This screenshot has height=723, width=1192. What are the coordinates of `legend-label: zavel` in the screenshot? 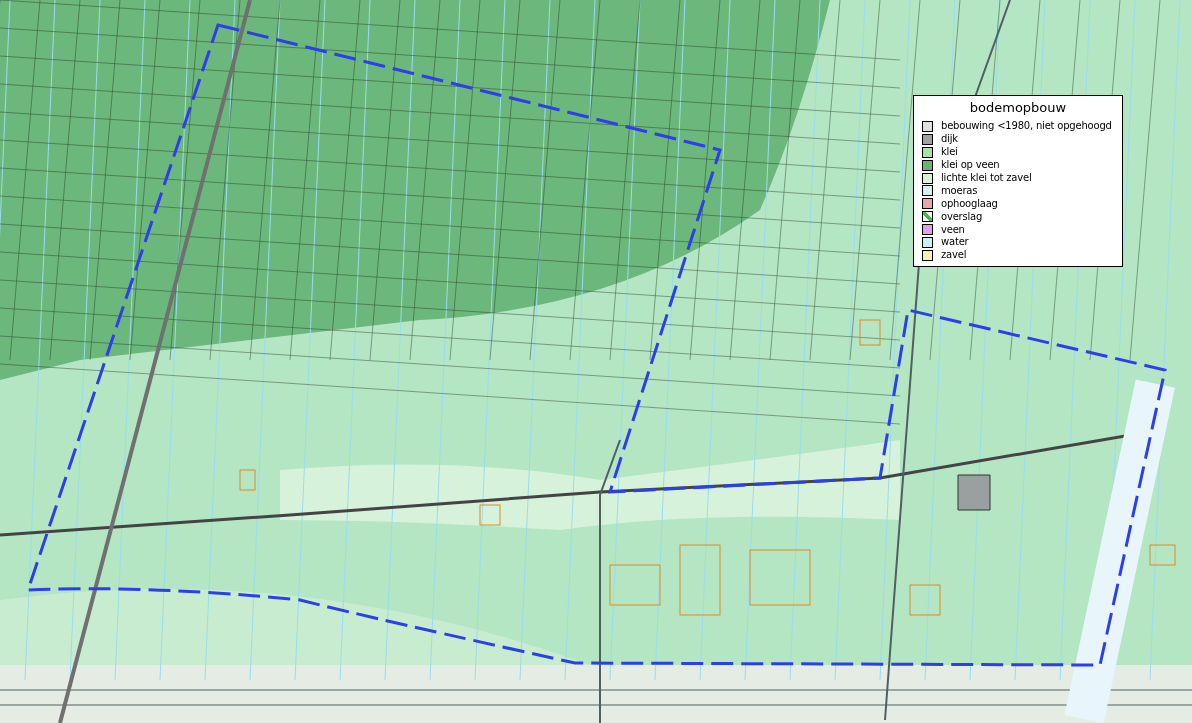 It's located at (954, 255).